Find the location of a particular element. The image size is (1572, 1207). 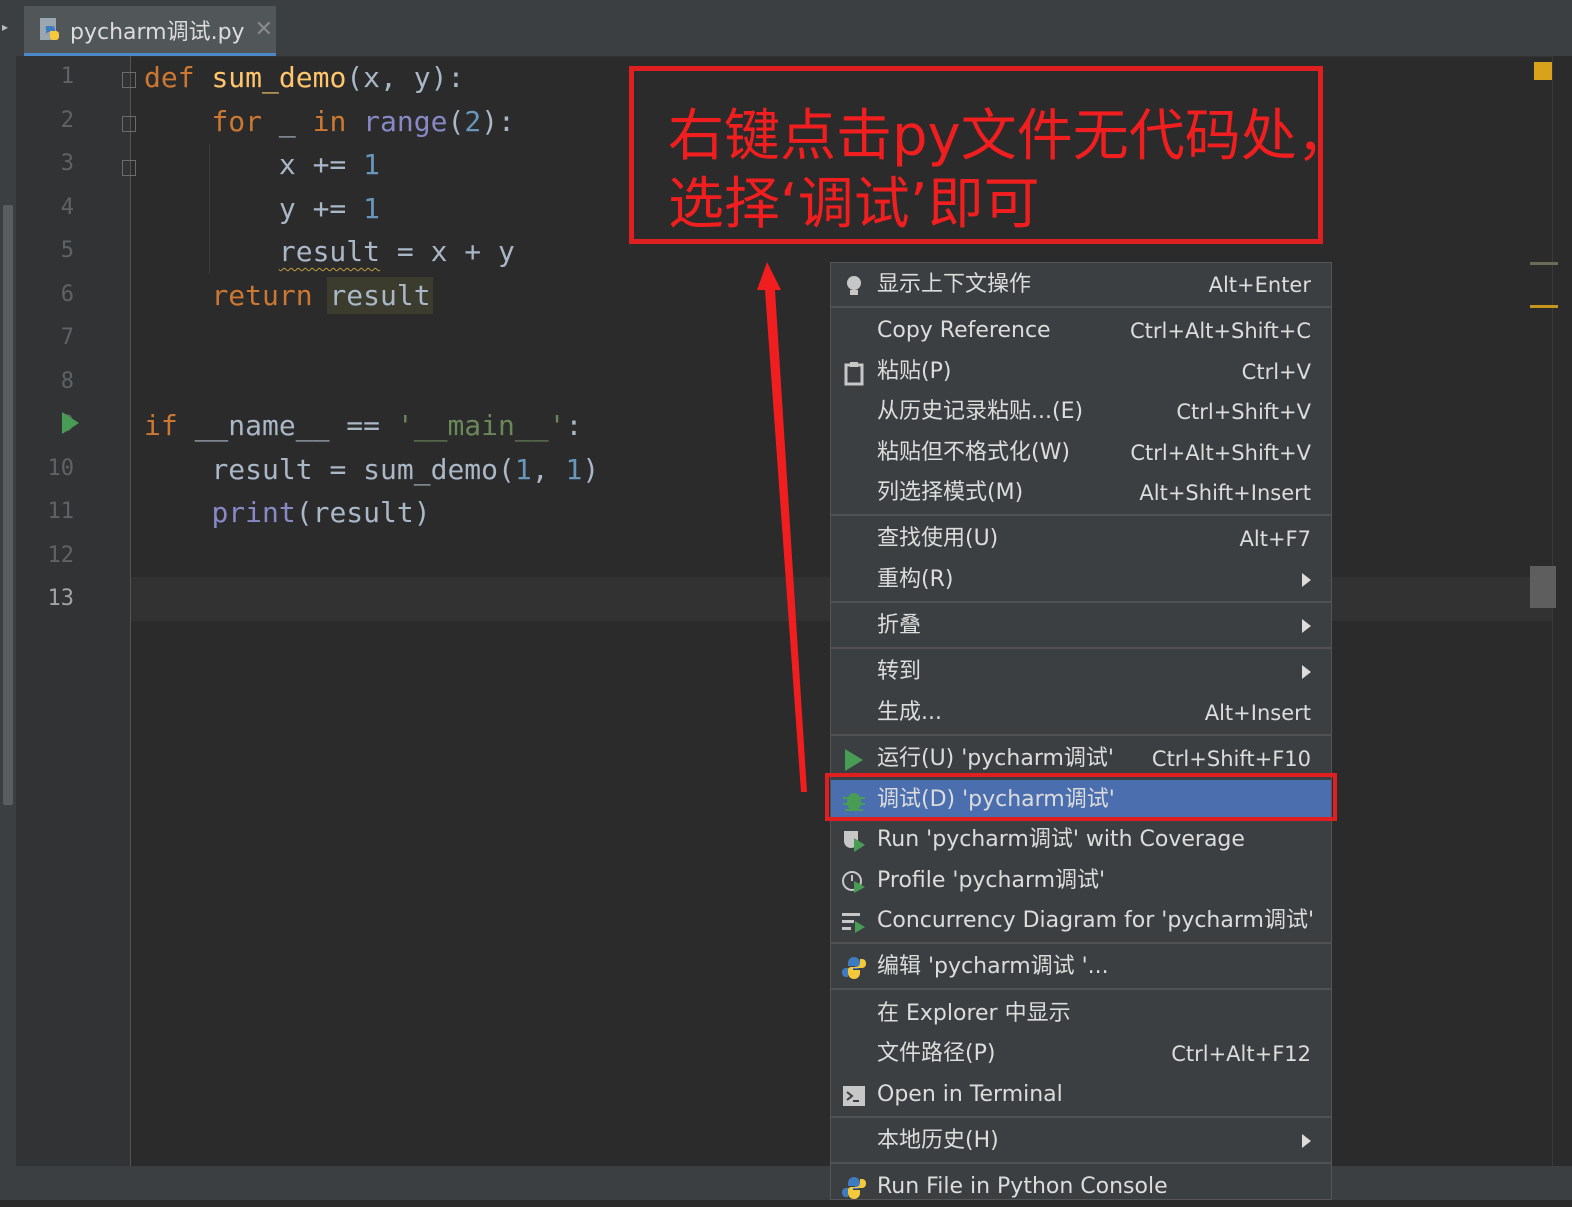

python-console-icon is located at coordinates (854, 1188).